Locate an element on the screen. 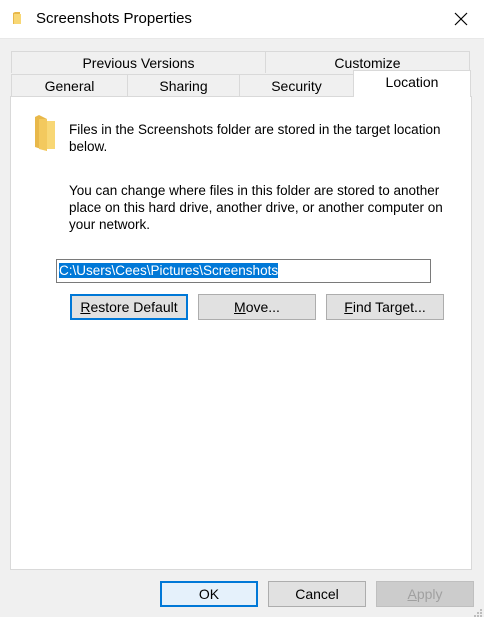  ok-label: OK is located at coordinates (209, 594).